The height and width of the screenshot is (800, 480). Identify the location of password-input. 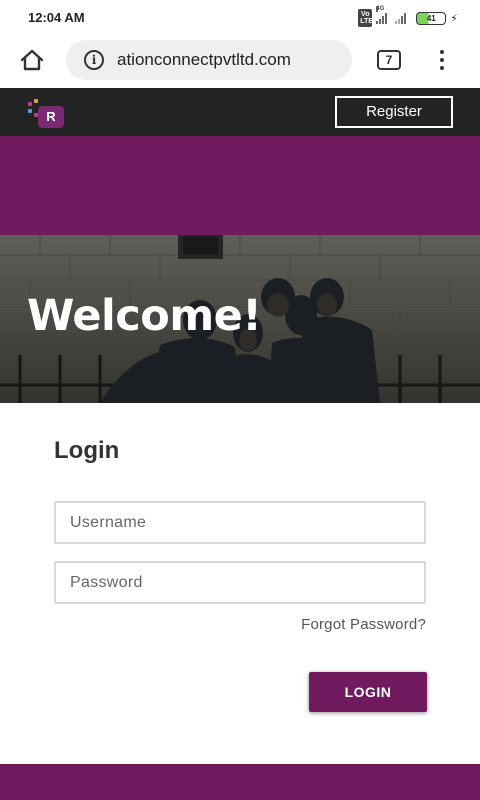
(240, 582).